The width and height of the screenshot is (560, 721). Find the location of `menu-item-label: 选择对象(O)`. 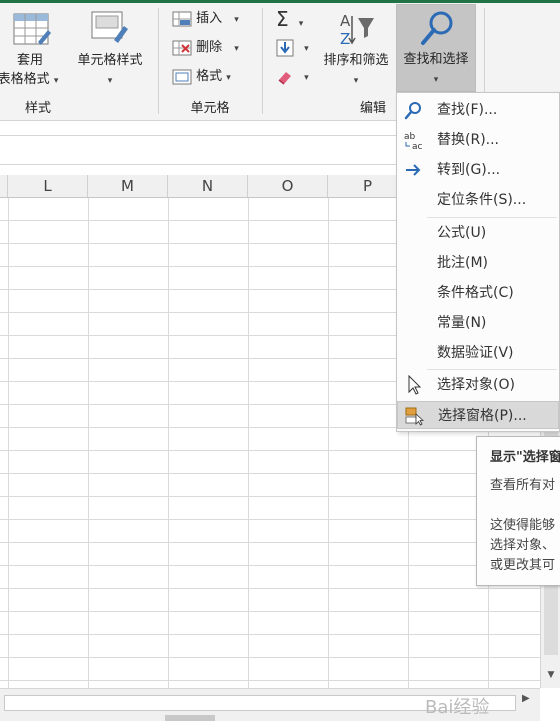

menu-item-label: 选择对象(O) is located at coordinates (476, 385).